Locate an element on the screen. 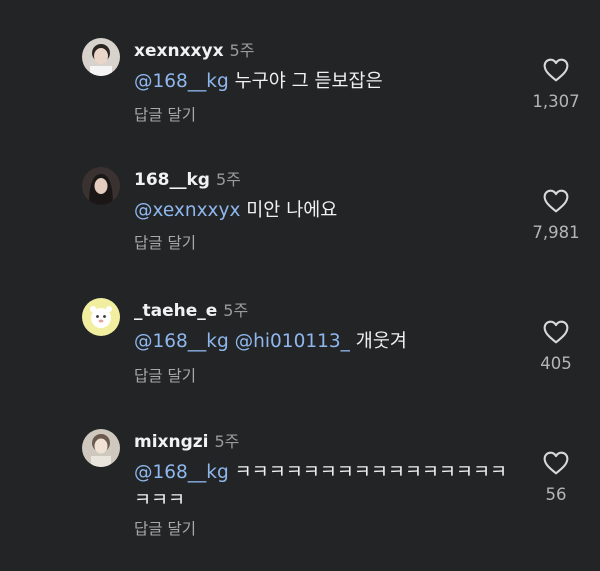 The width and height of the screenshot is (600, 571). username: xexnxxyx is located at coordinates (179, 51).